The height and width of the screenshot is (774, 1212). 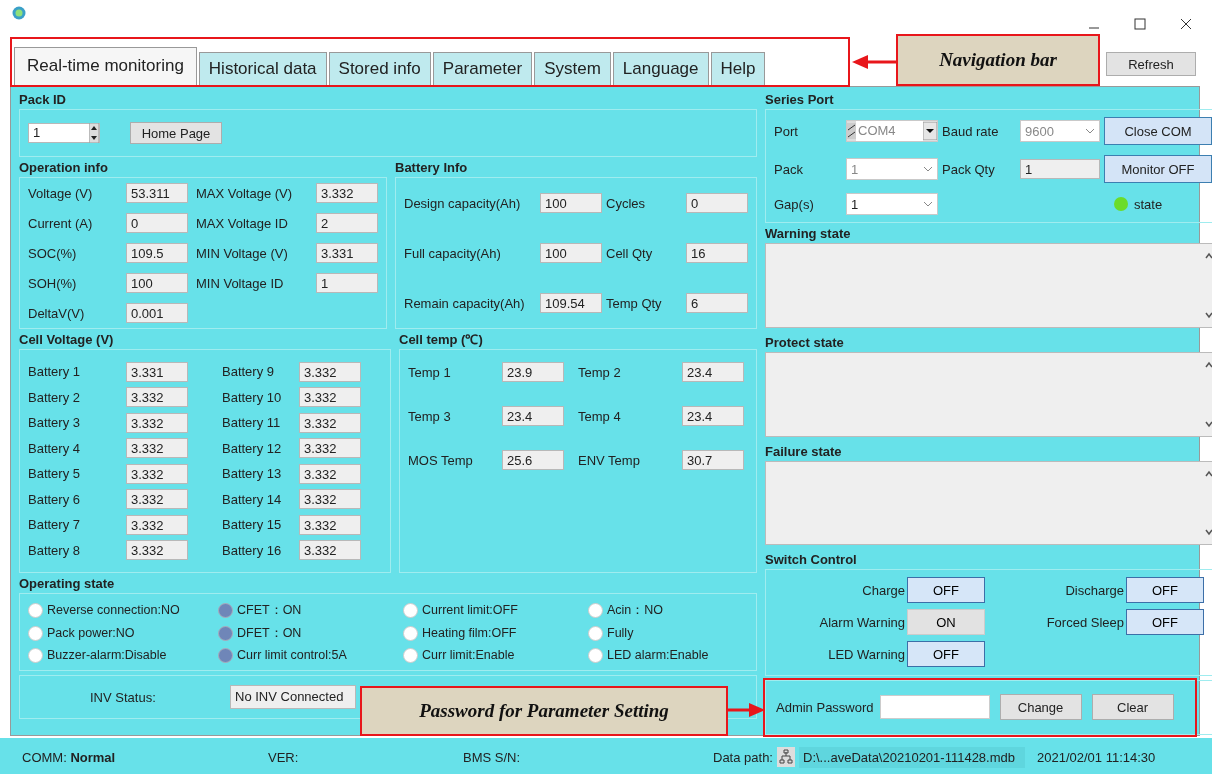 I want to click on field-label: Full capacity(Ah), so click(x=453, y=253).